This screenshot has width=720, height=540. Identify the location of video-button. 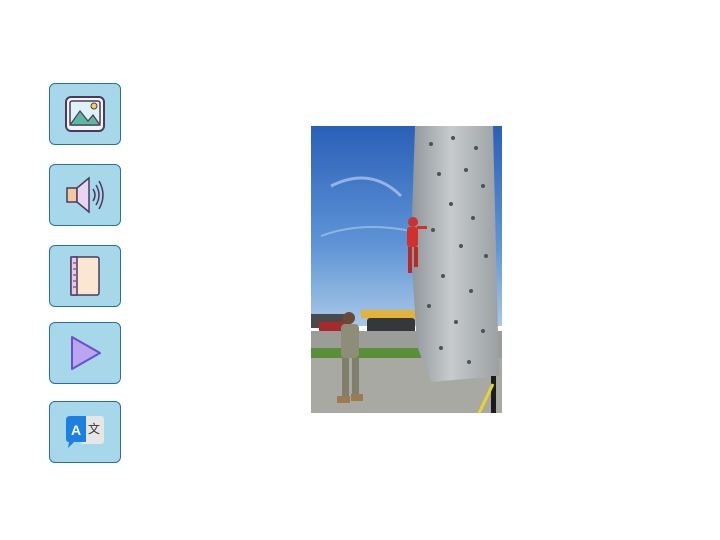
(85, 353).